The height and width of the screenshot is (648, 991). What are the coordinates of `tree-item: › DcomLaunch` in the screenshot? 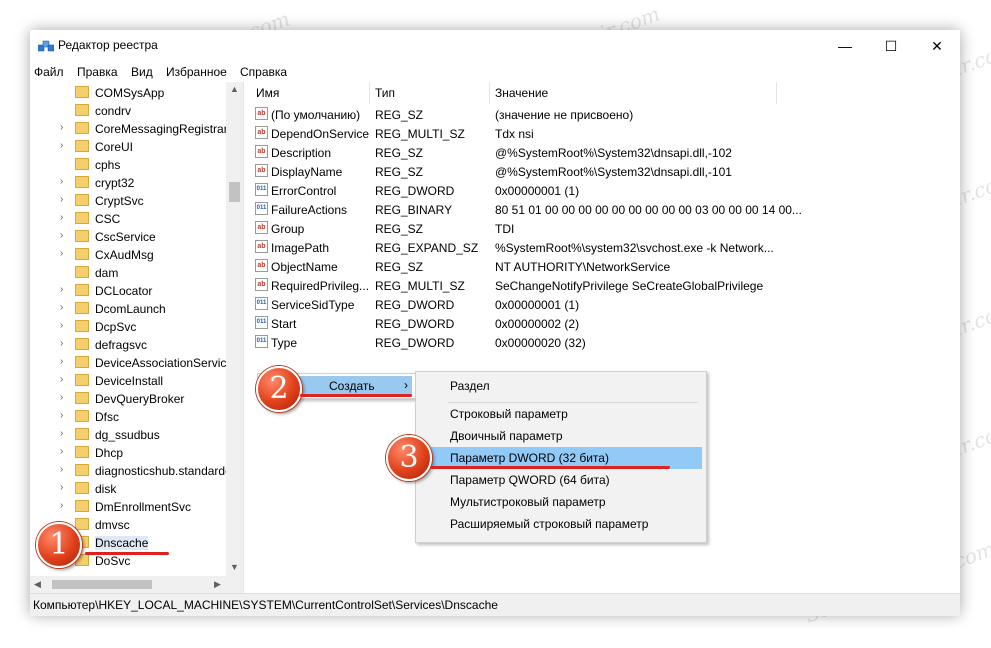 It's located at (136, 309).